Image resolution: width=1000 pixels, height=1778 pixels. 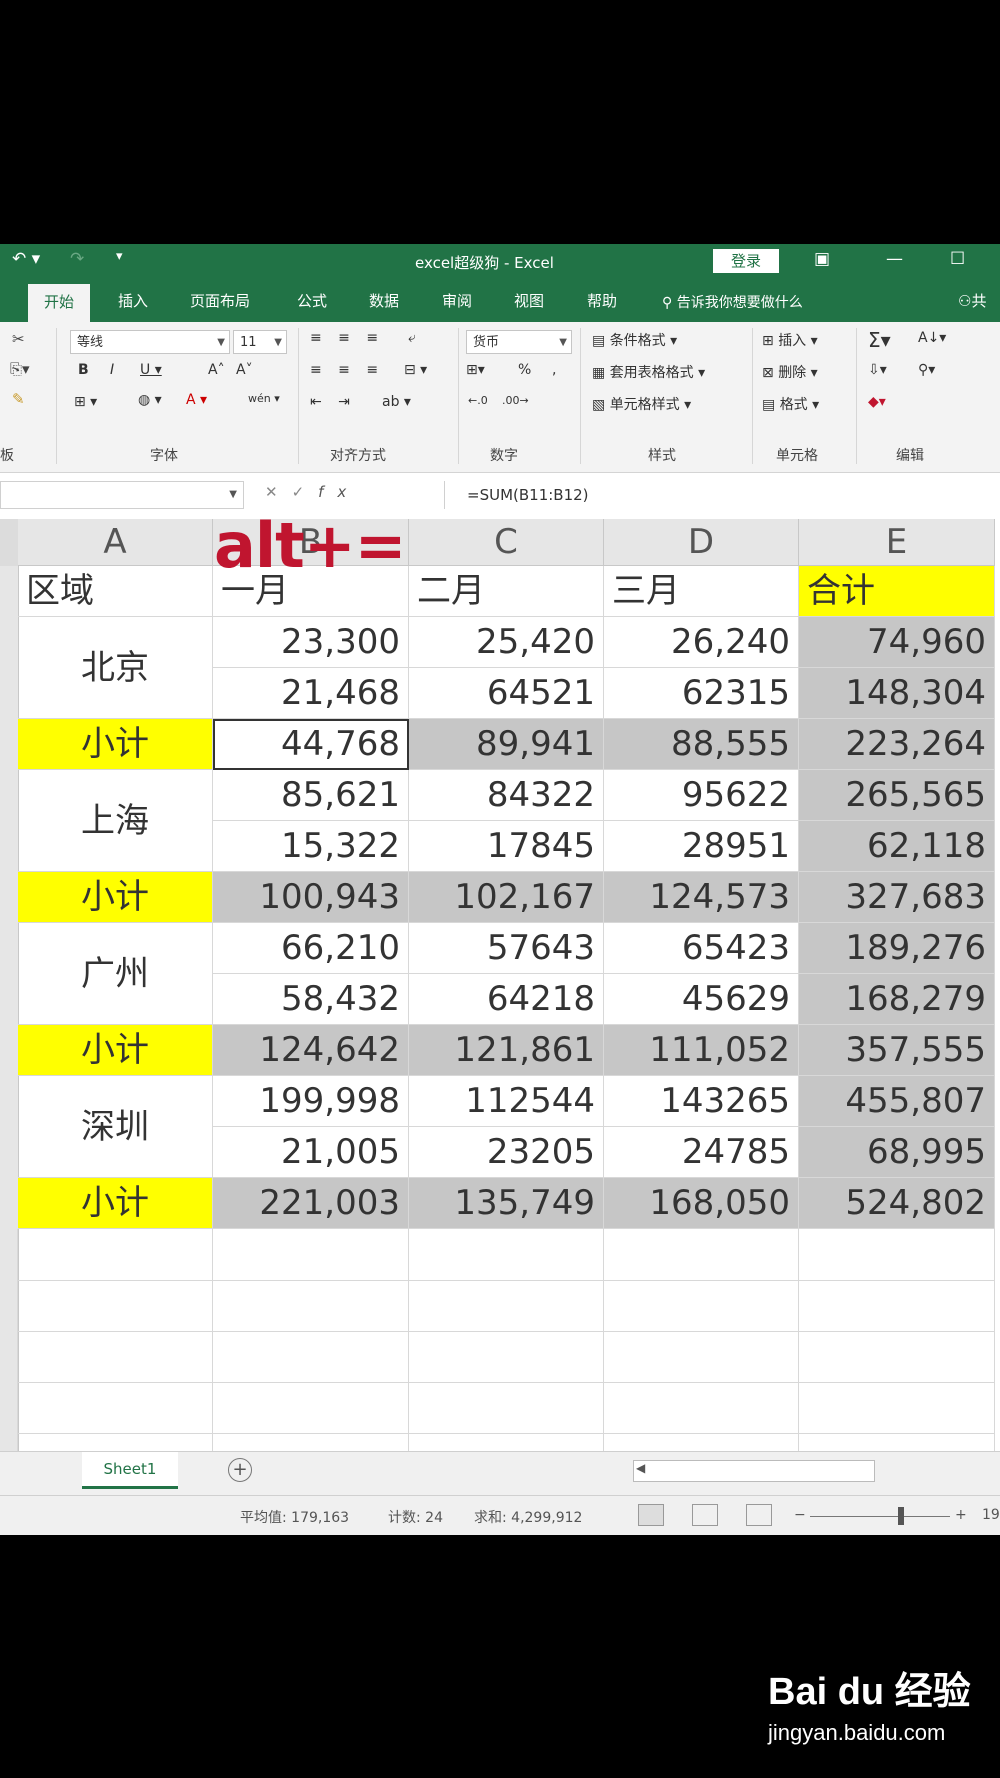 I want to click on value-cell: 62,118, so click(x=897, y=846).